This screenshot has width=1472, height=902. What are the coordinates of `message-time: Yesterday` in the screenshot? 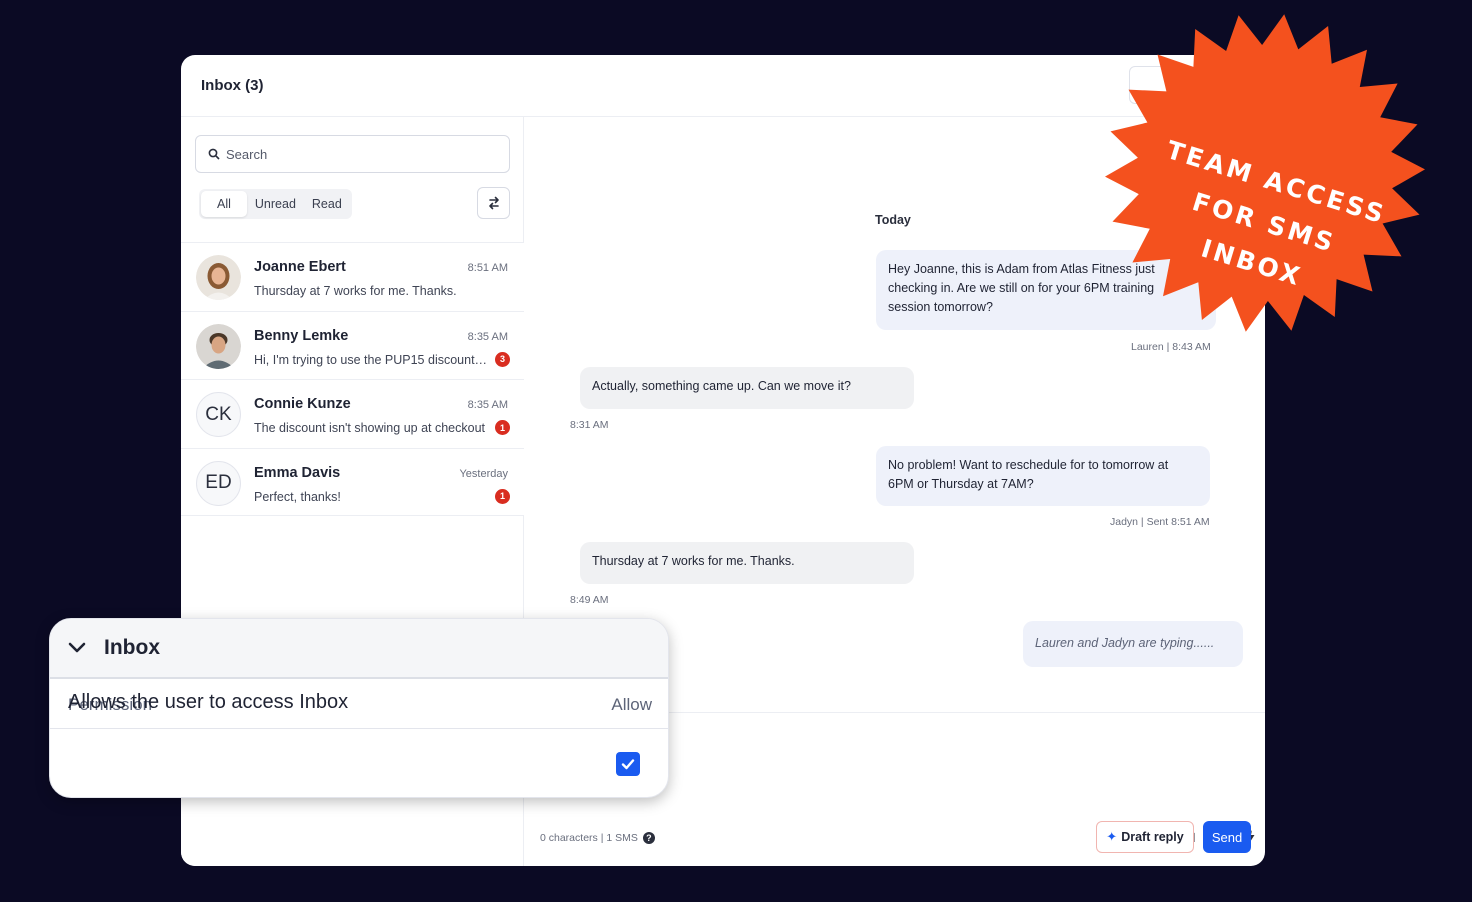 It's located at (483, 473).